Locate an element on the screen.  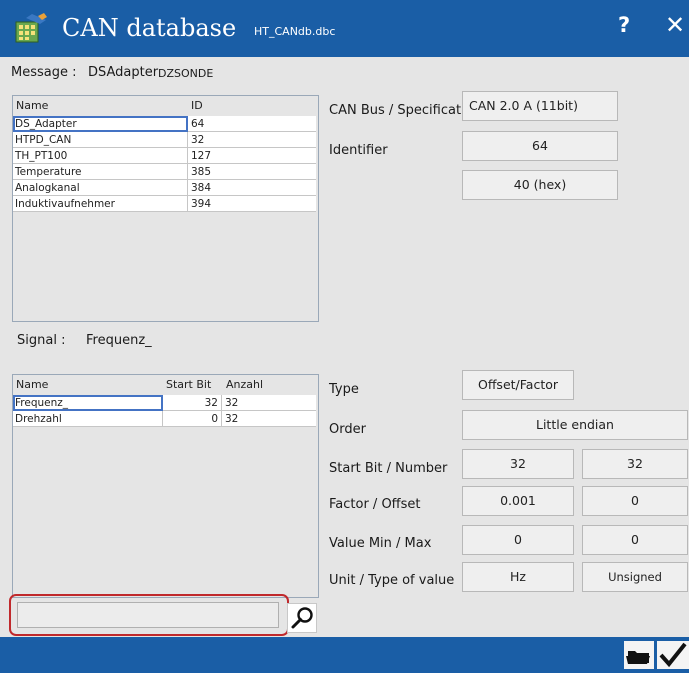
table-row: Frequenz_ 32 32 is located at coordinates (164, 403).